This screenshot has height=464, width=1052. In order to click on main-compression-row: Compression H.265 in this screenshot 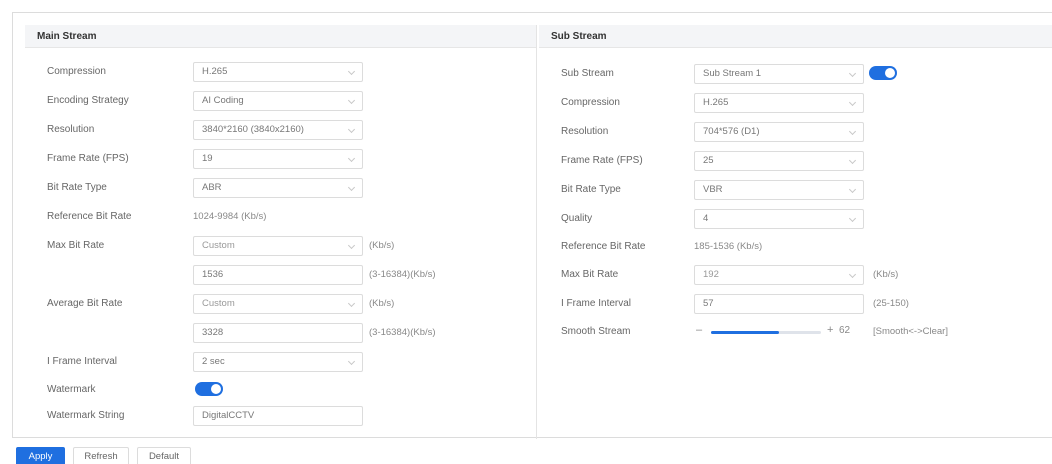, I will do `click(280, 72)`.